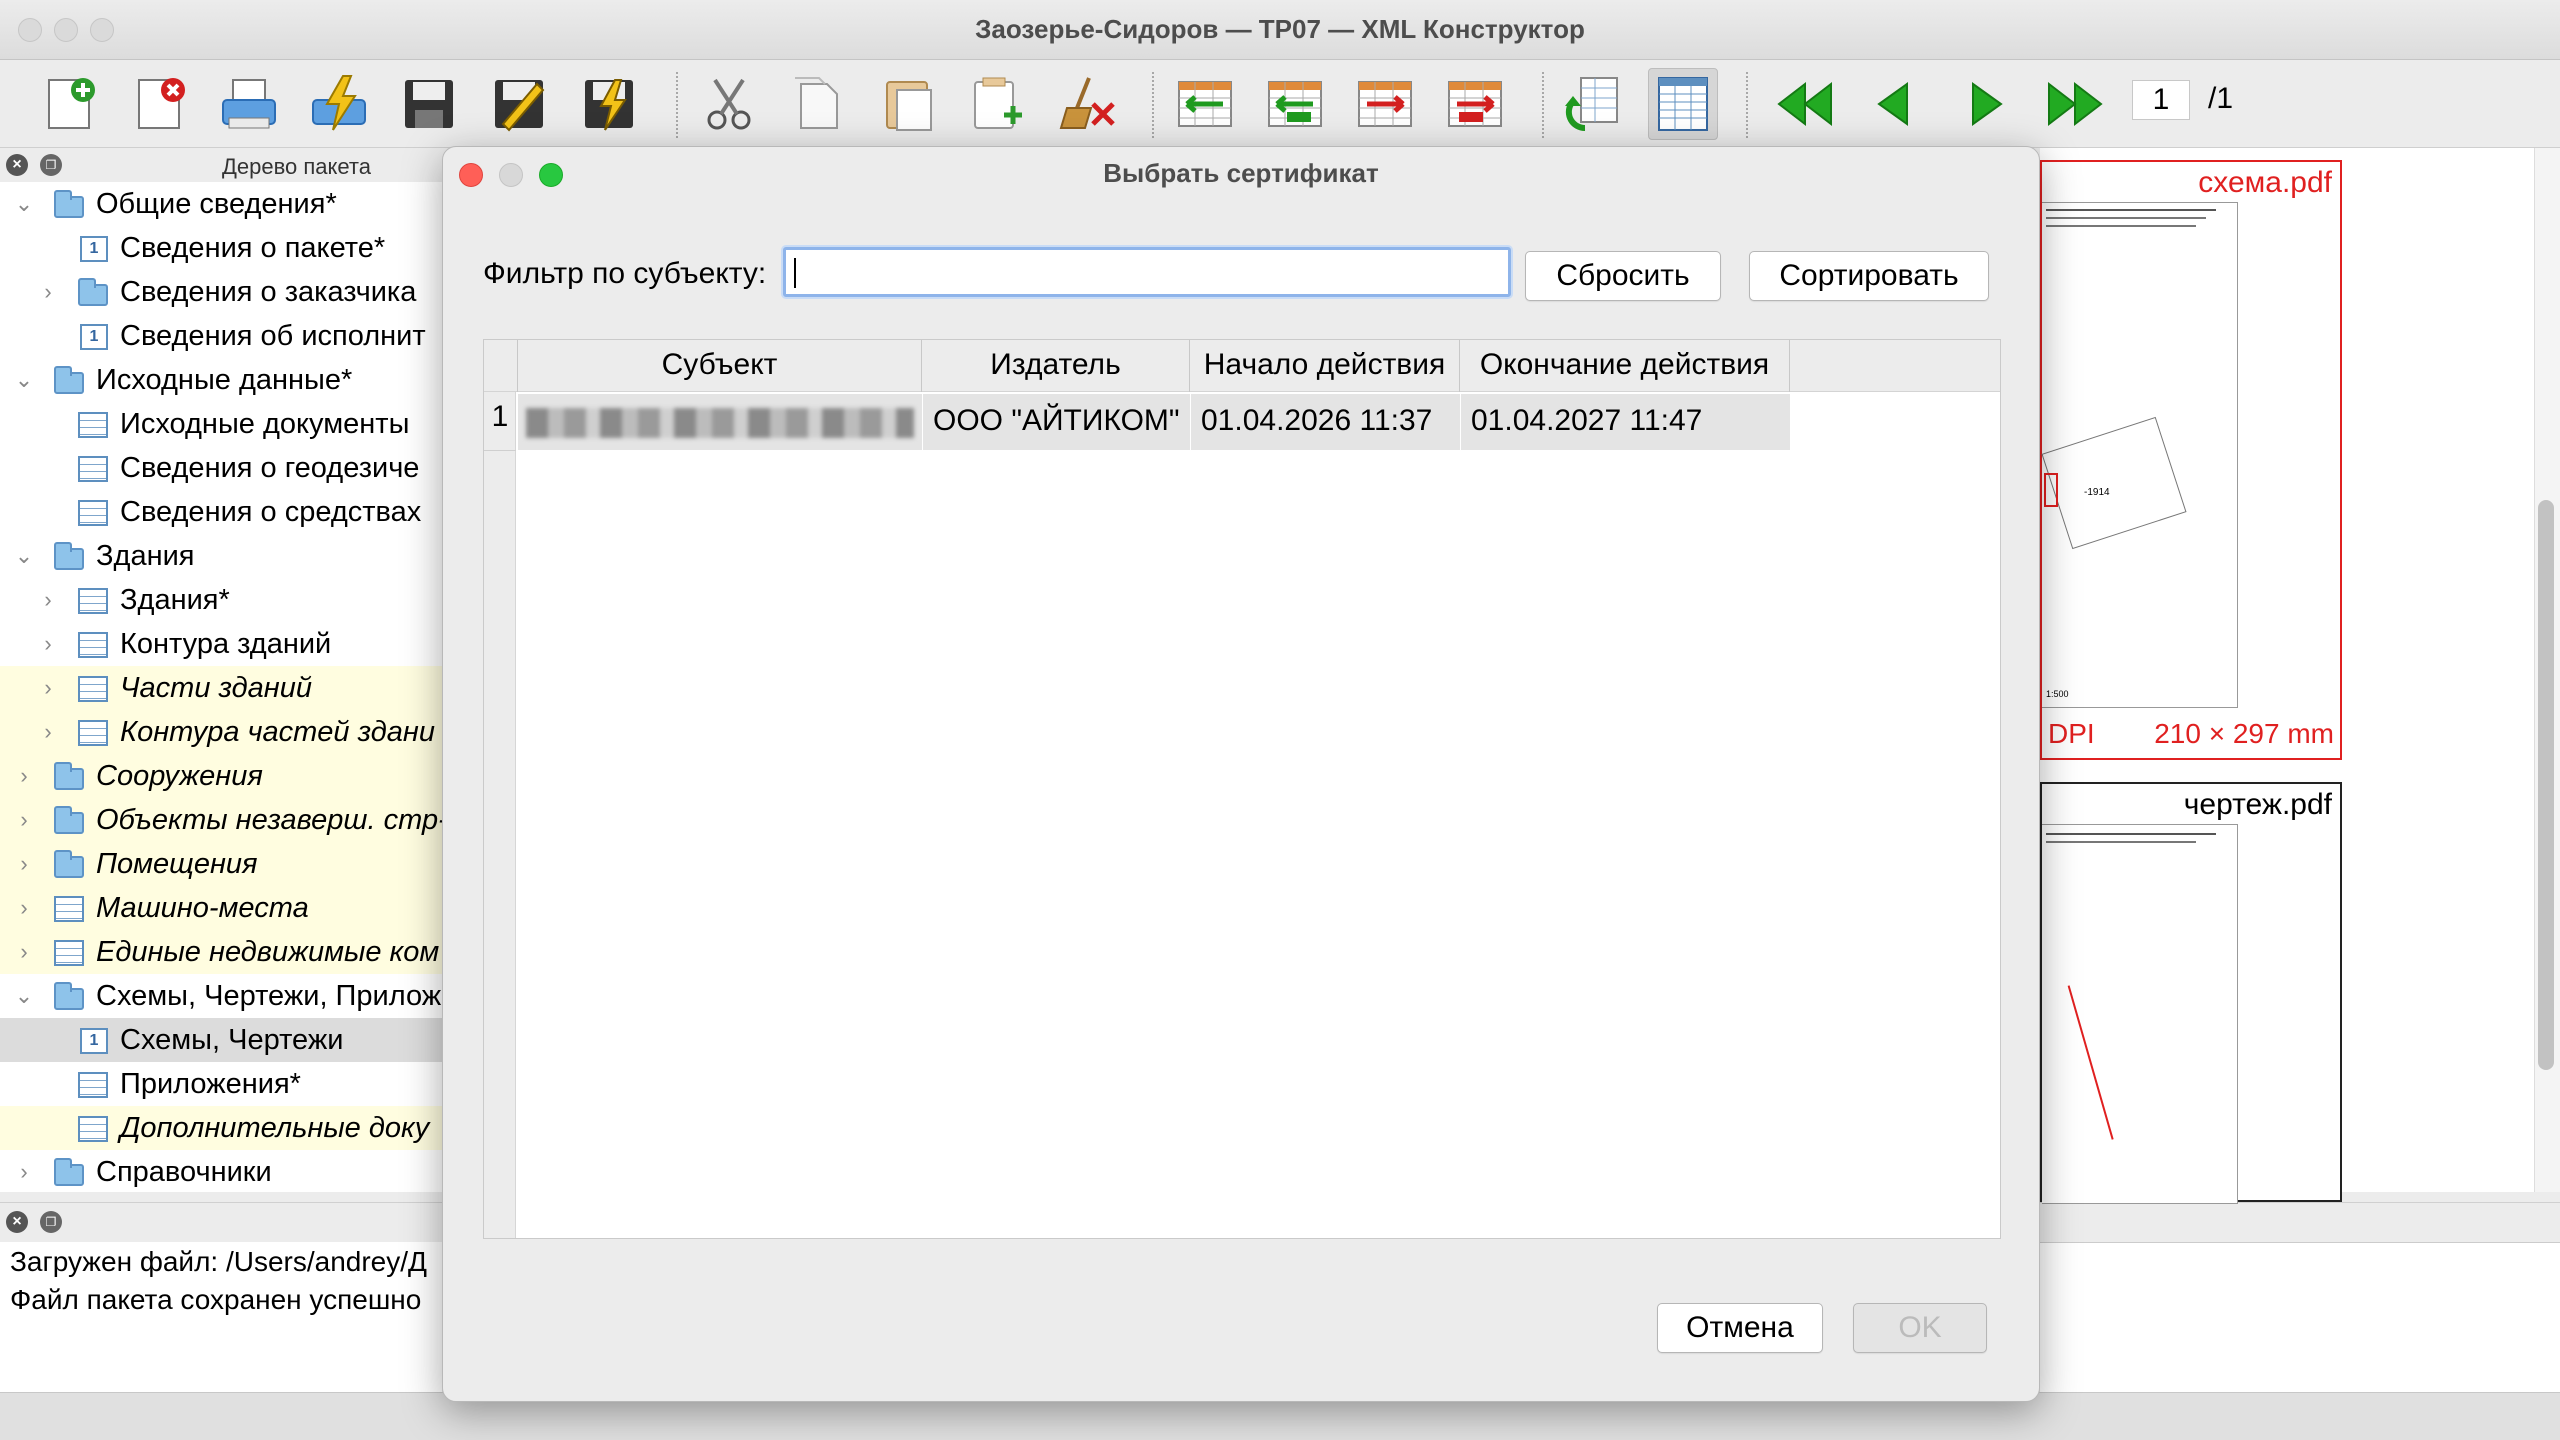 Image resolution: width=2560 pixels, height=1440 pixels. What do you see at coordinates (1895, 104) in the screenshot?
I see `prev-page-icon` at bounding box center [1895, 104].